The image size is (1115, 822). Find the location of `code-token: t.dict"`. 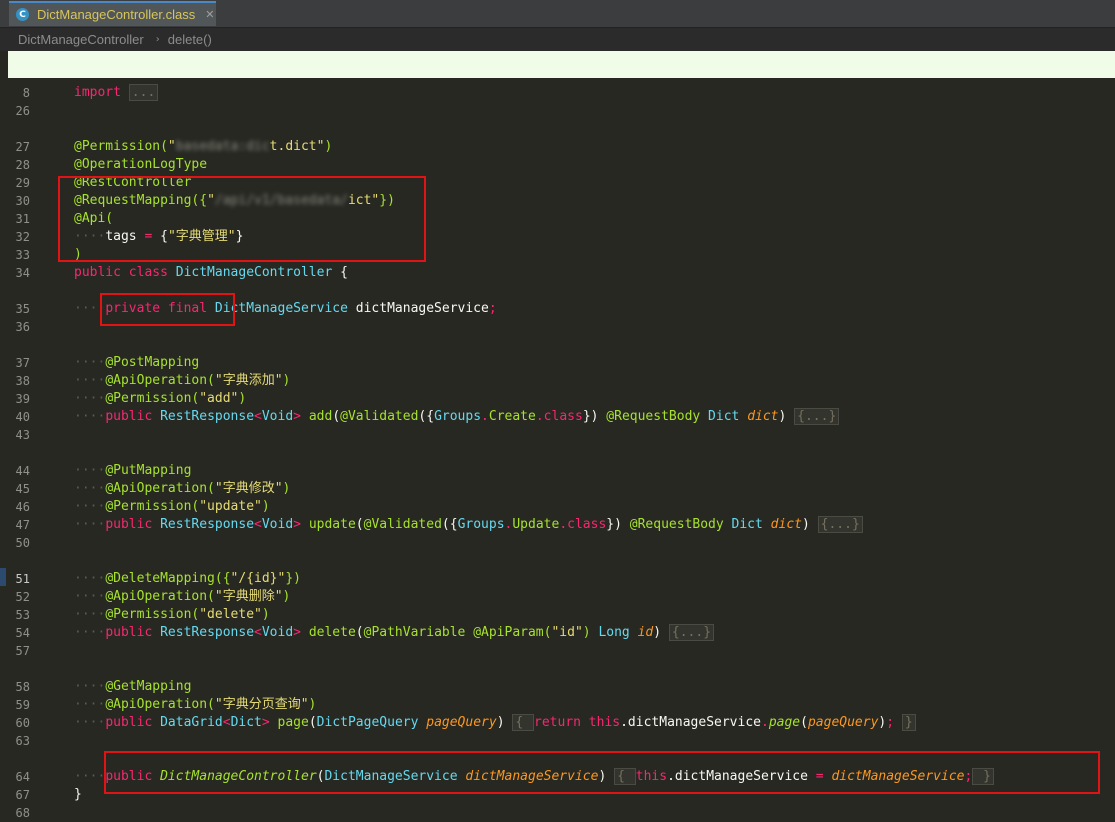

code-token: t.dict" is located at coordinates (297, 146).